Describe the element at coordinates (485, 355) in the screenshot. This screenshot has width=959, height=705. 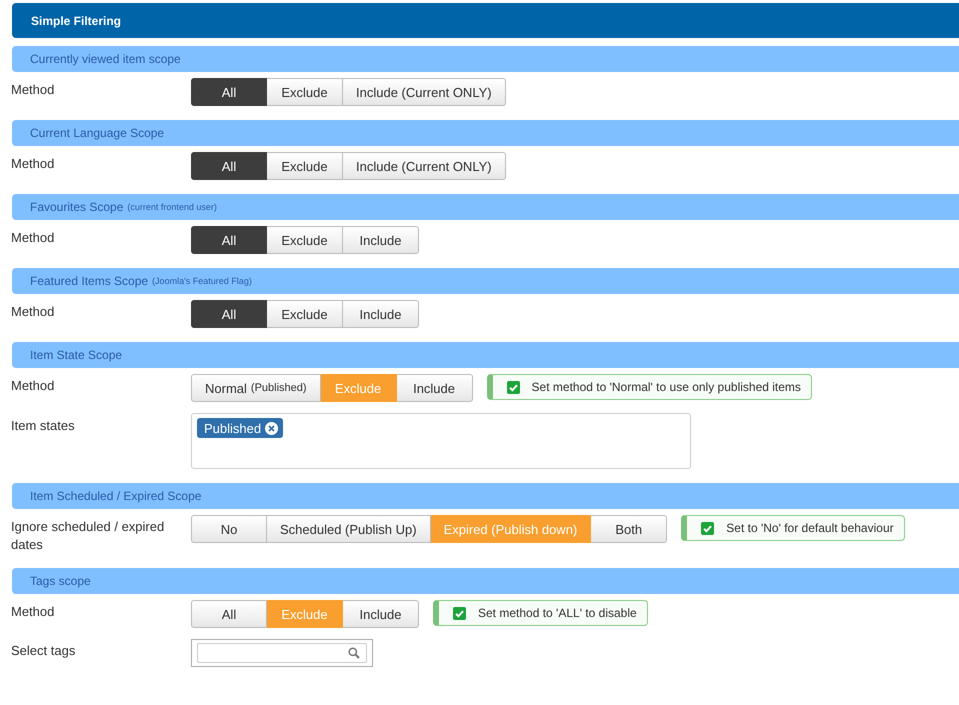
I see `section-header: Item State Scope` at that location.